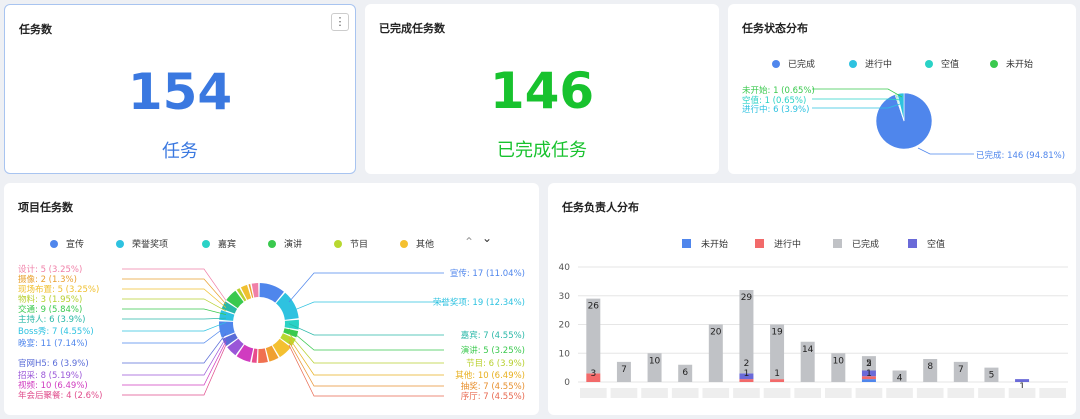  Describe the element at coordinates (945, 151) in the screenshot. I see `leader-line-done` at that location.